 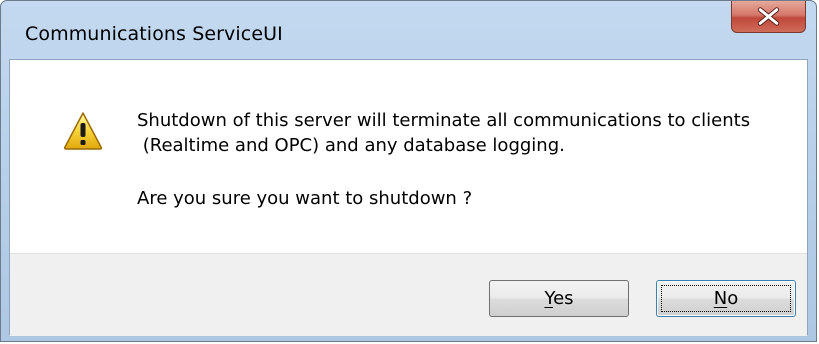 I want to click on no-label-rest: o, so click(x=733, y=298).